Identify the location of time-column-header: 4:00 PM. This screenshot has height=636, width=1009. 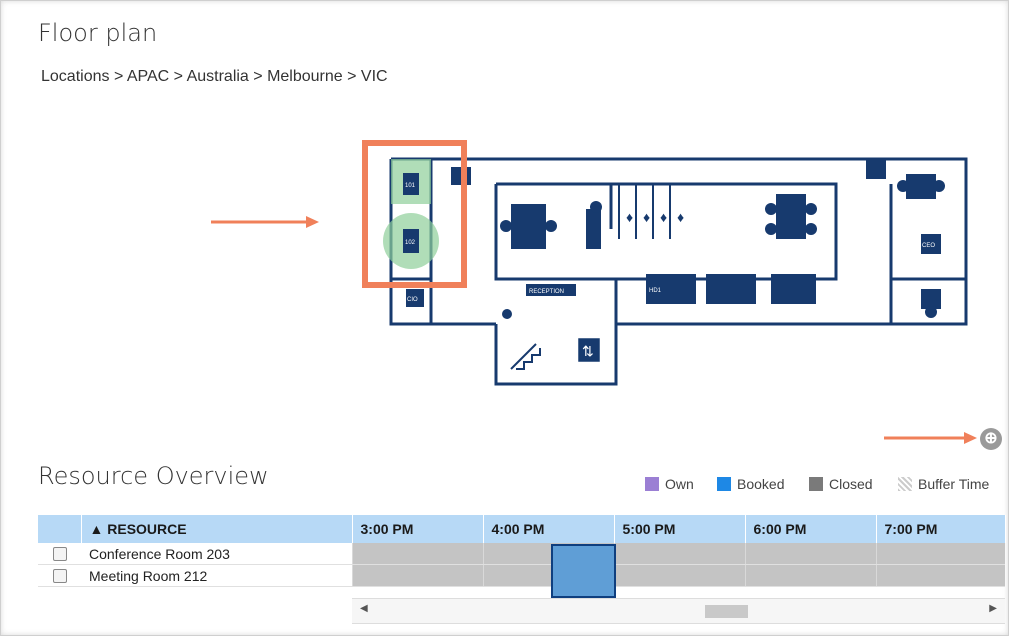
(549, 529).